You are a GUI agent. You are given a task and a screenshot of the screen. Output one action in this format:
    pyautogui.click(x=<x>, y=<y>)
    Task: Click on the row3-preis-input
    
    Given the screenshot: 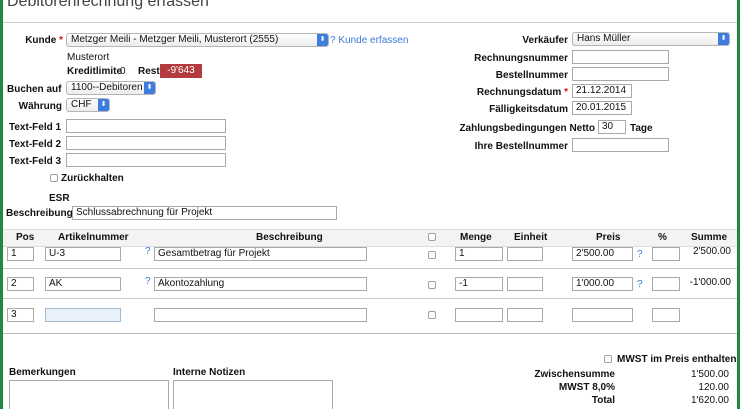 What is the action you would take?
    pyautogui.click(x=602, y=315)
    